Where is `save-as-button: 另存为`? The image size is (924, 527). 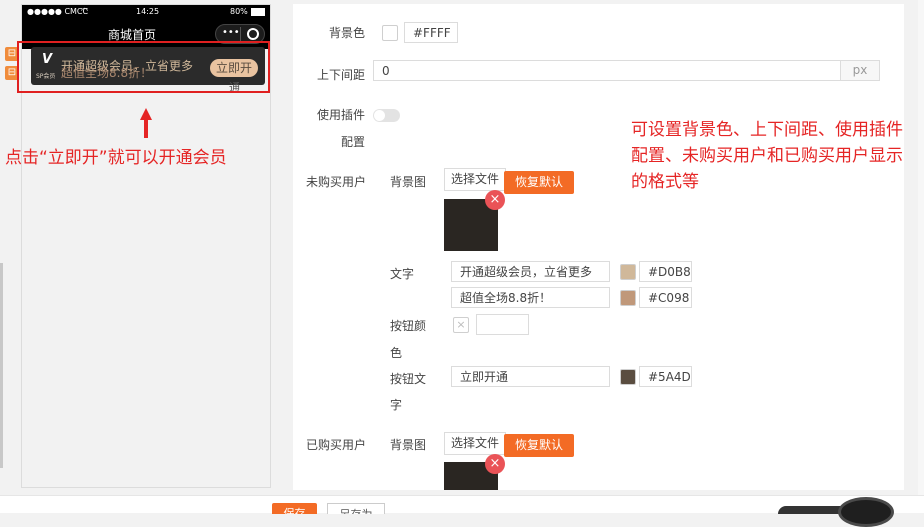 save-as-button: 另存为 is located at coordinates (356, 508).